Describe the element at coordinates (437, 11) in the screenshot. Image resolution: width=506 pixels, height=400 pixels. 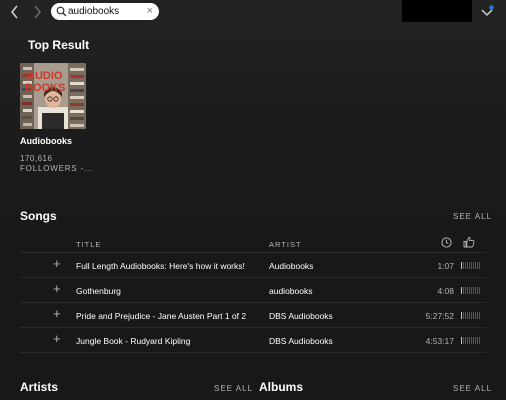
I see `user-area` at that location.